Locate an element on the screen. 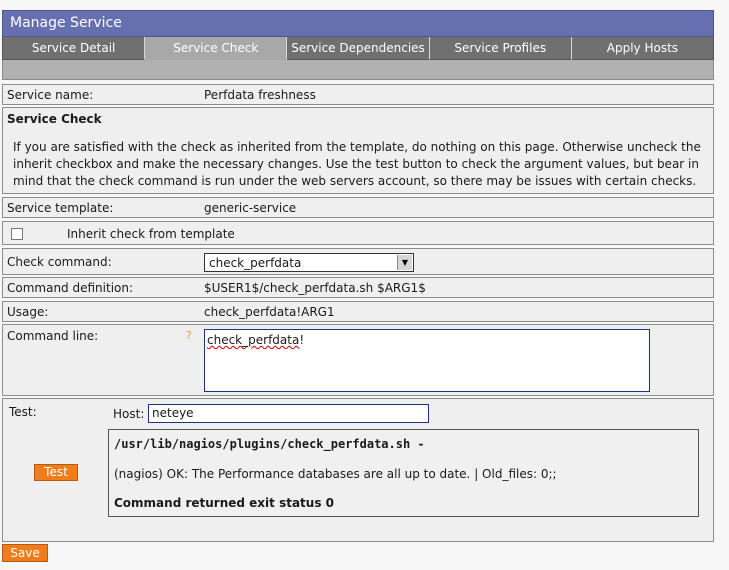 The image size is (729, 570). service-check-heading: Service Check is located at coordinates (54, 119).